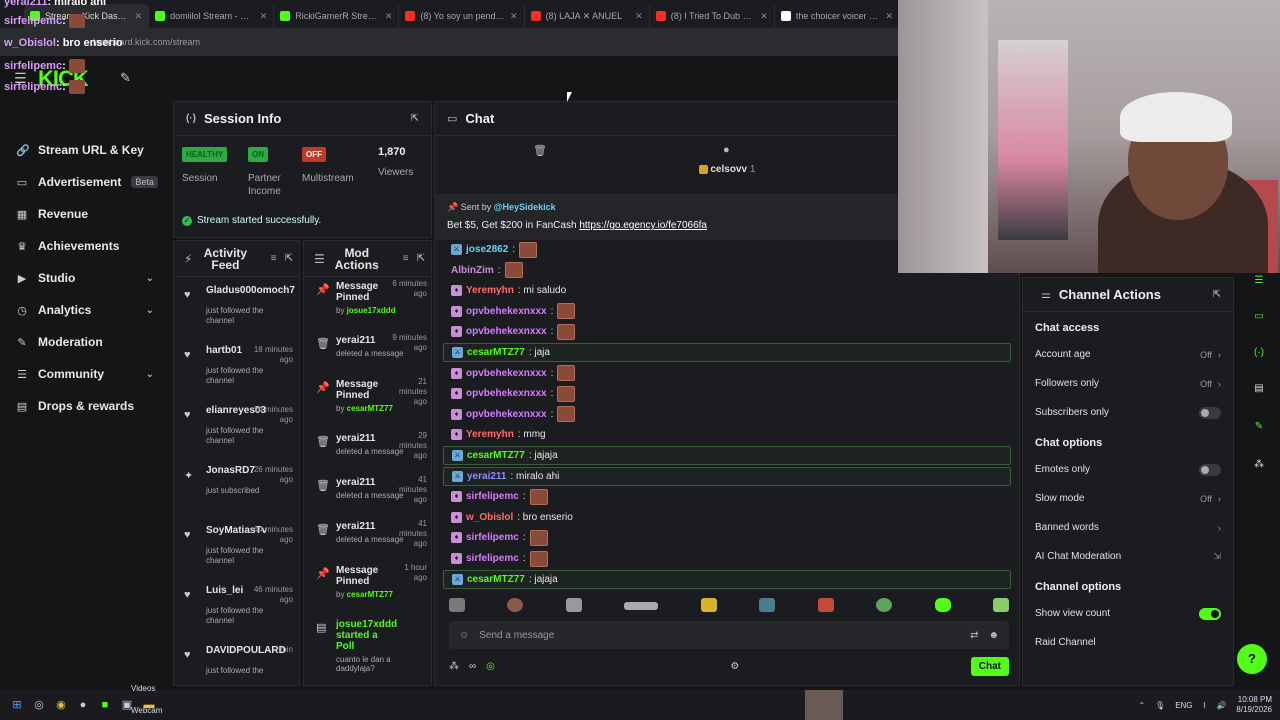 The image size is (1280, 720). Describe the element at coordinates (1252, 659) in the screenshot. I see `support-button: ?` at that location.